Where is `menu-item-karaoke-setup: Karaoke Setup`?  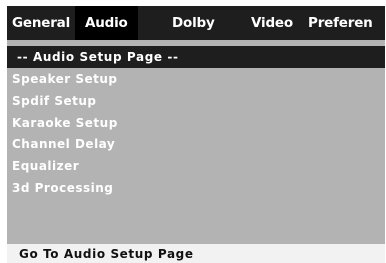 menu-item-karaoke-setup: Karaoke Setup is located at coordinates (196, 124).